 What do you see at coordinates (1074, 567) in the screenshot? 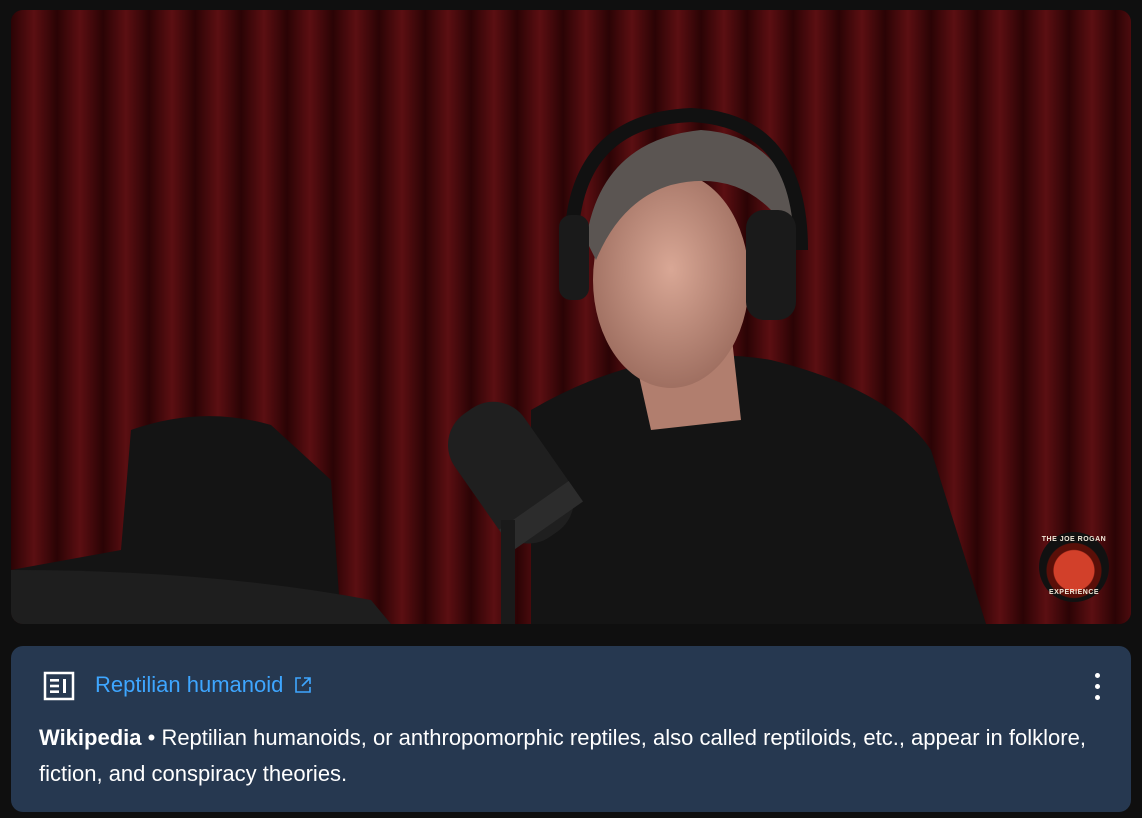
I see `podcast-logo-watermark: THE JOE ROGAN EXPERIENCE` at bounding box center [1074, 567].